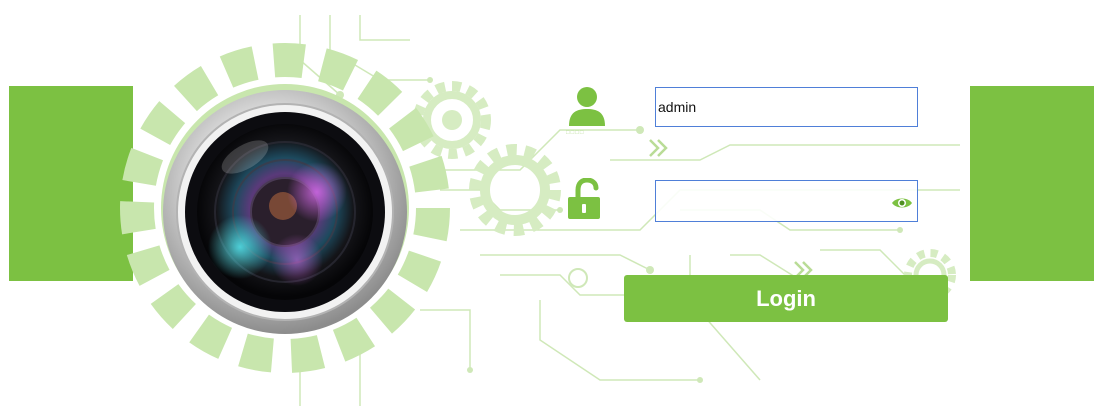 Image resolution: width=1103 pixels, height=406 pixels. Describe the element at coordinates (902, 203) in the screenshot. I see `eye-icon` at that location.